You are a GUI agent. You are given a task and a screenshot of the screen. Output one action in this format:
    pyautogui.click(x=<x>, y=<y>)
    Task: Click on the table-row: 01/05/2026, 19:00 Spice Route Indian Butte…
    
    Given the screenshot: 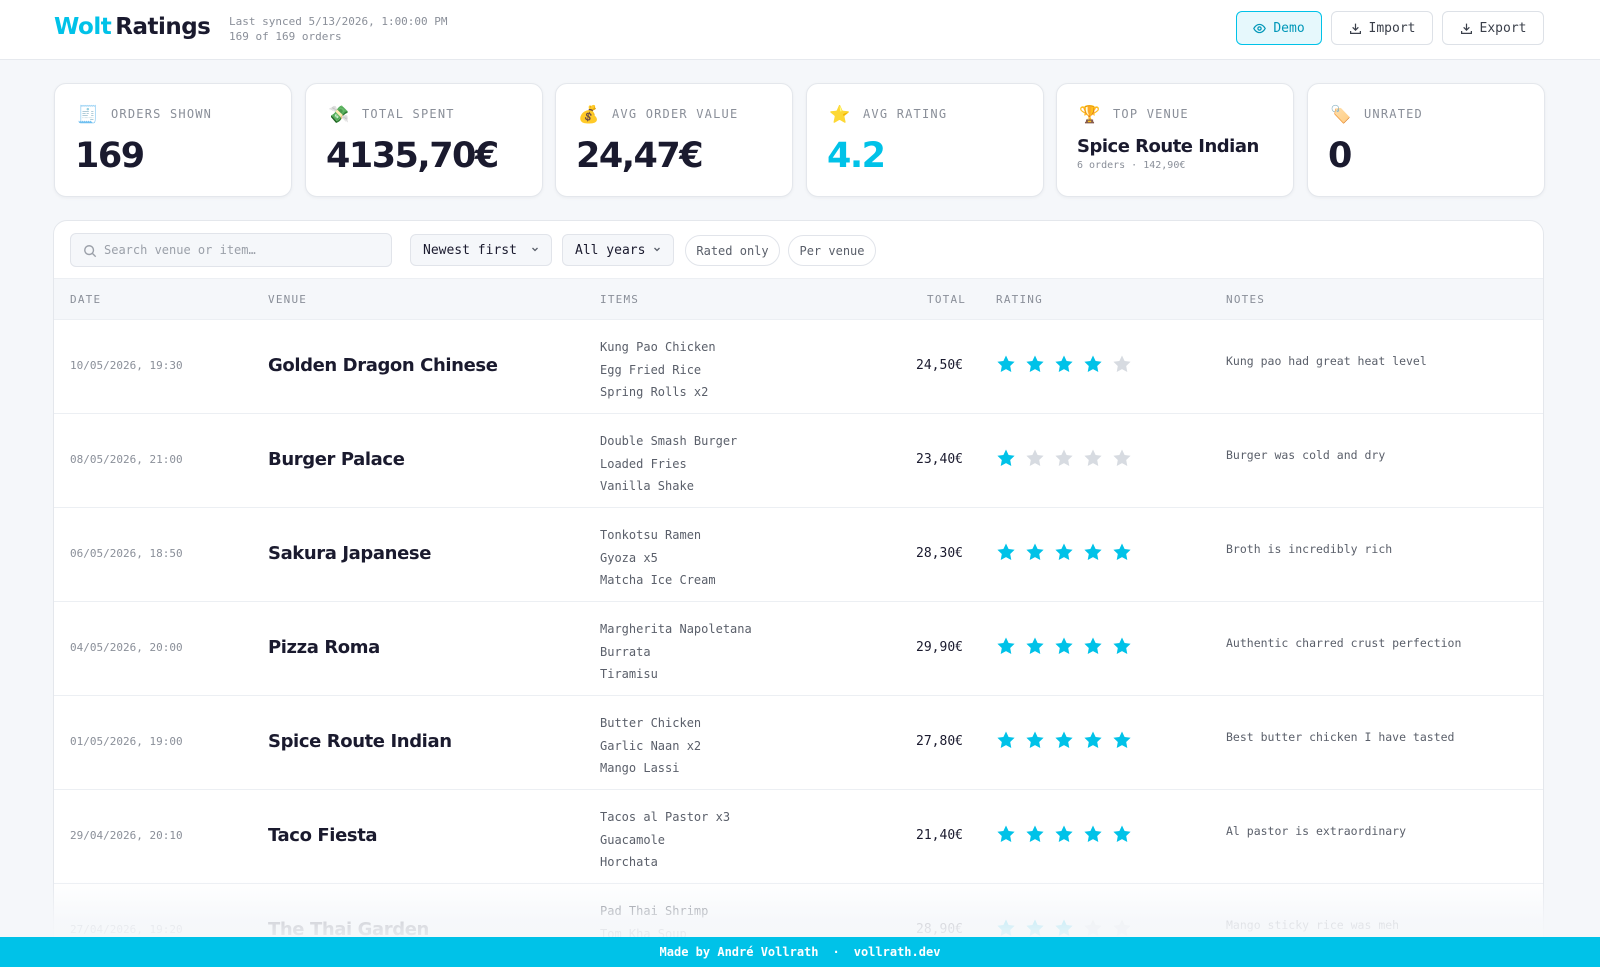 What is the action you would take?
    pyautogui.click(x=798, y=743)
    